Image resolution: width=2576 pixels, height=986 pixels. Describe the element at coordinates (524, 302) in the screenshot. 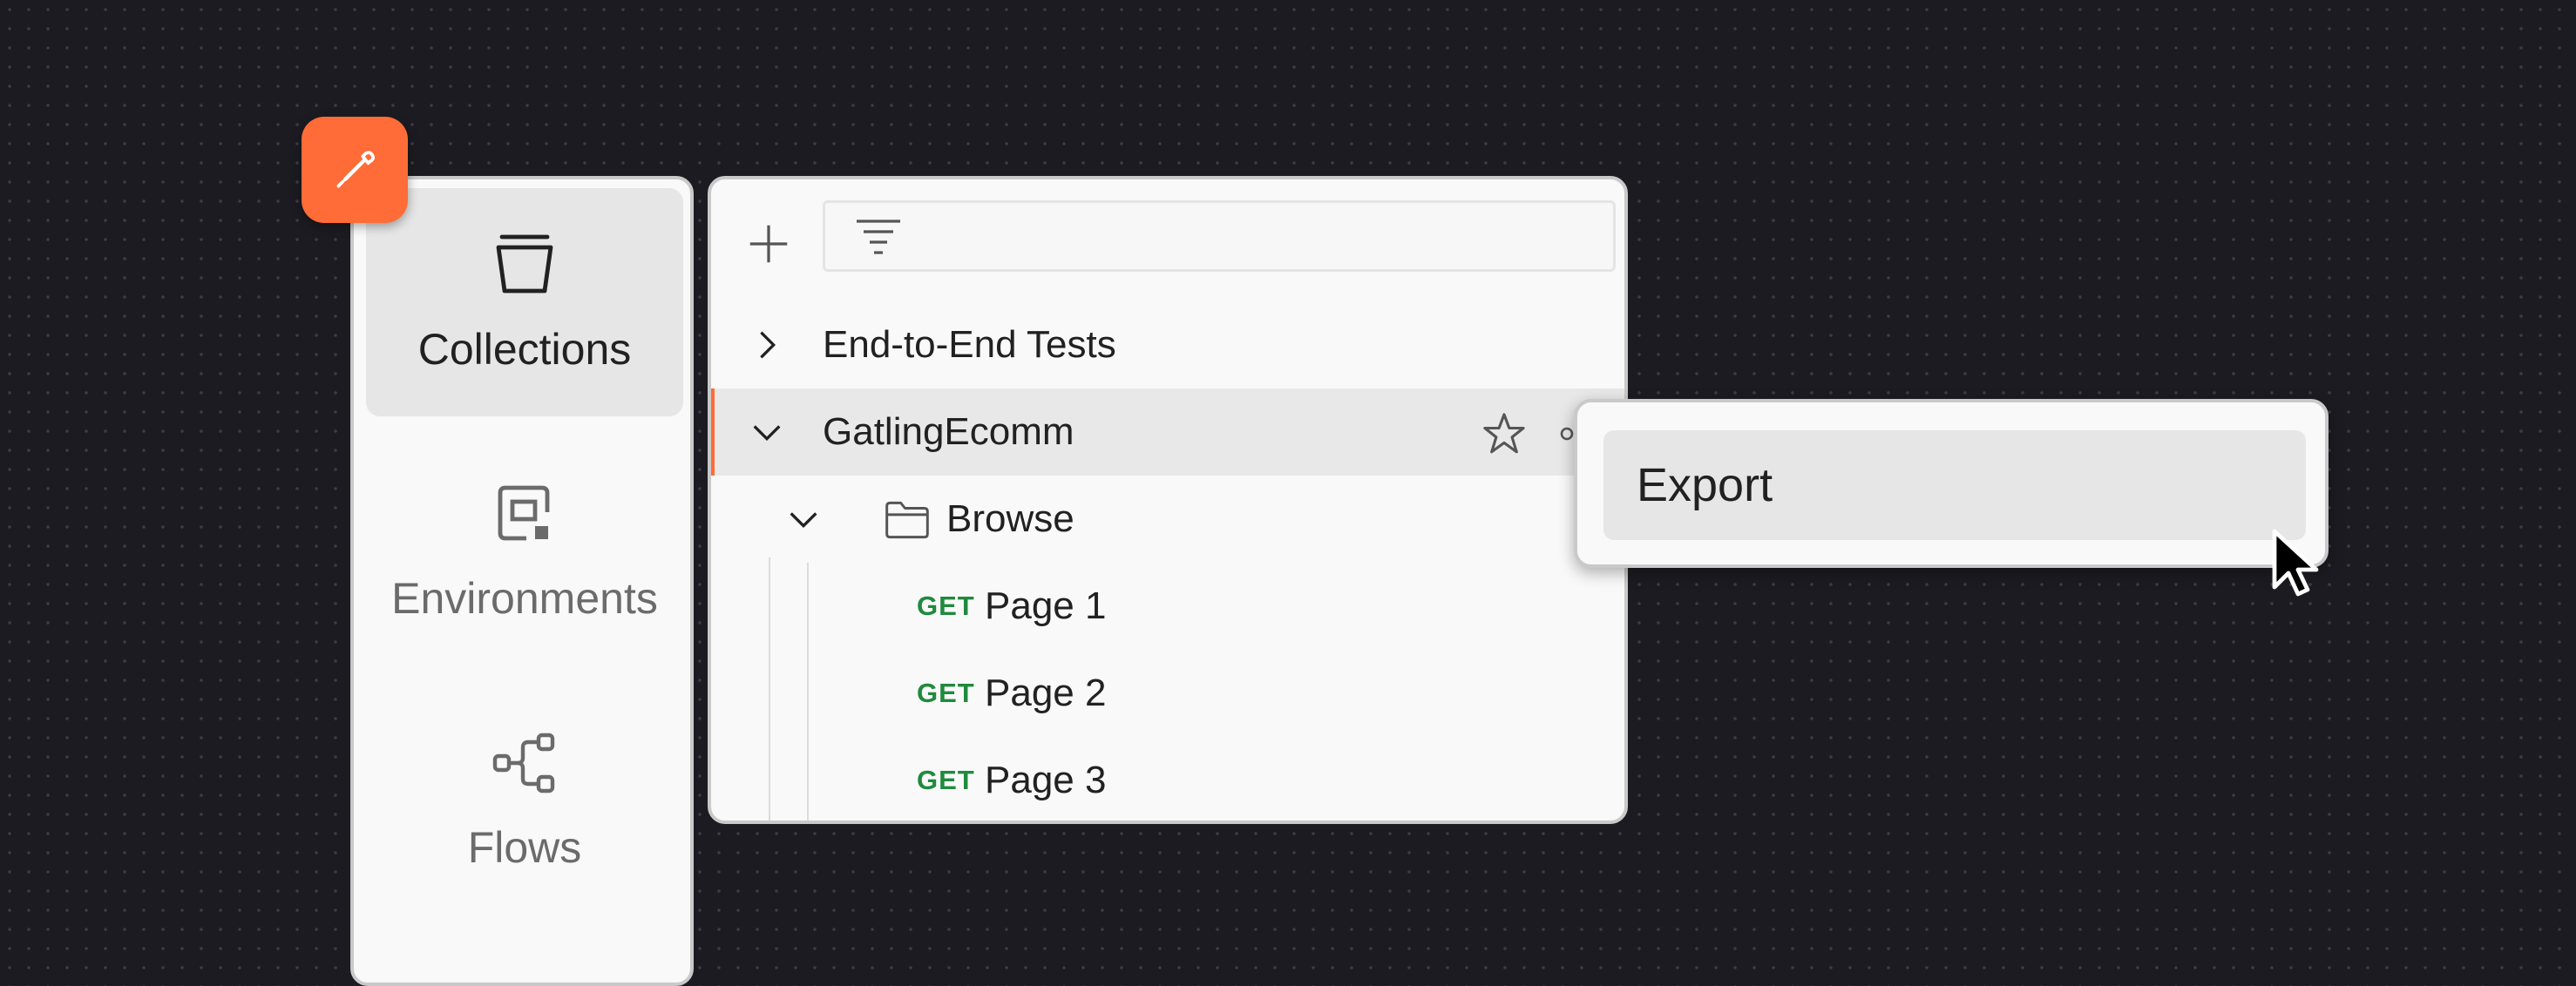

I see `sidebar-item-collections: Collections` at that location.